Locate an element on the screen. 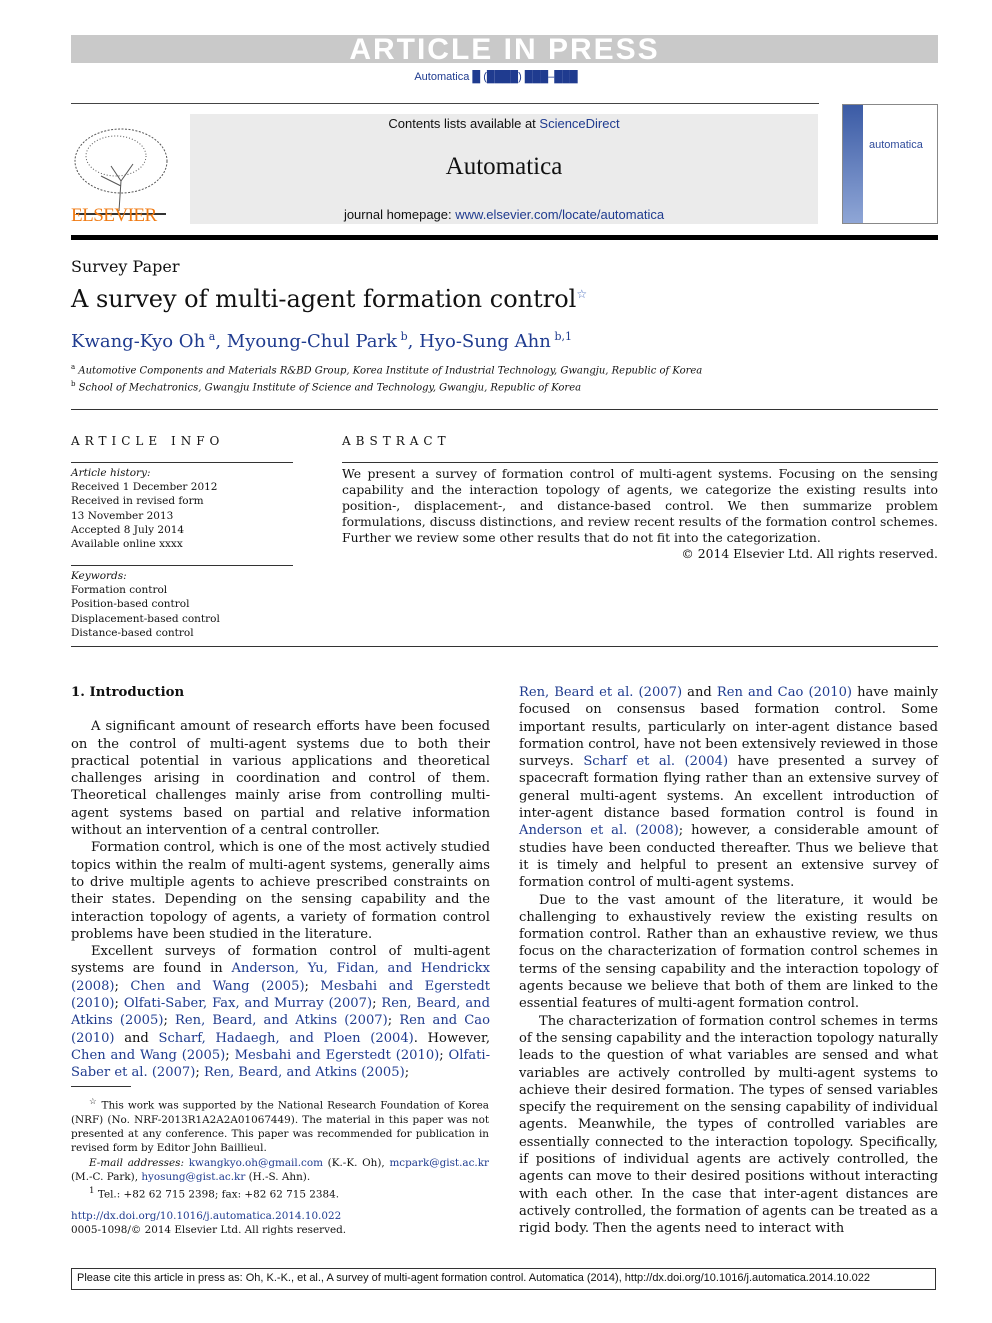 The width and height of the screenshot is (992, 1323). author: Myoung-Chul Park b is located at coordinates (317, 341).